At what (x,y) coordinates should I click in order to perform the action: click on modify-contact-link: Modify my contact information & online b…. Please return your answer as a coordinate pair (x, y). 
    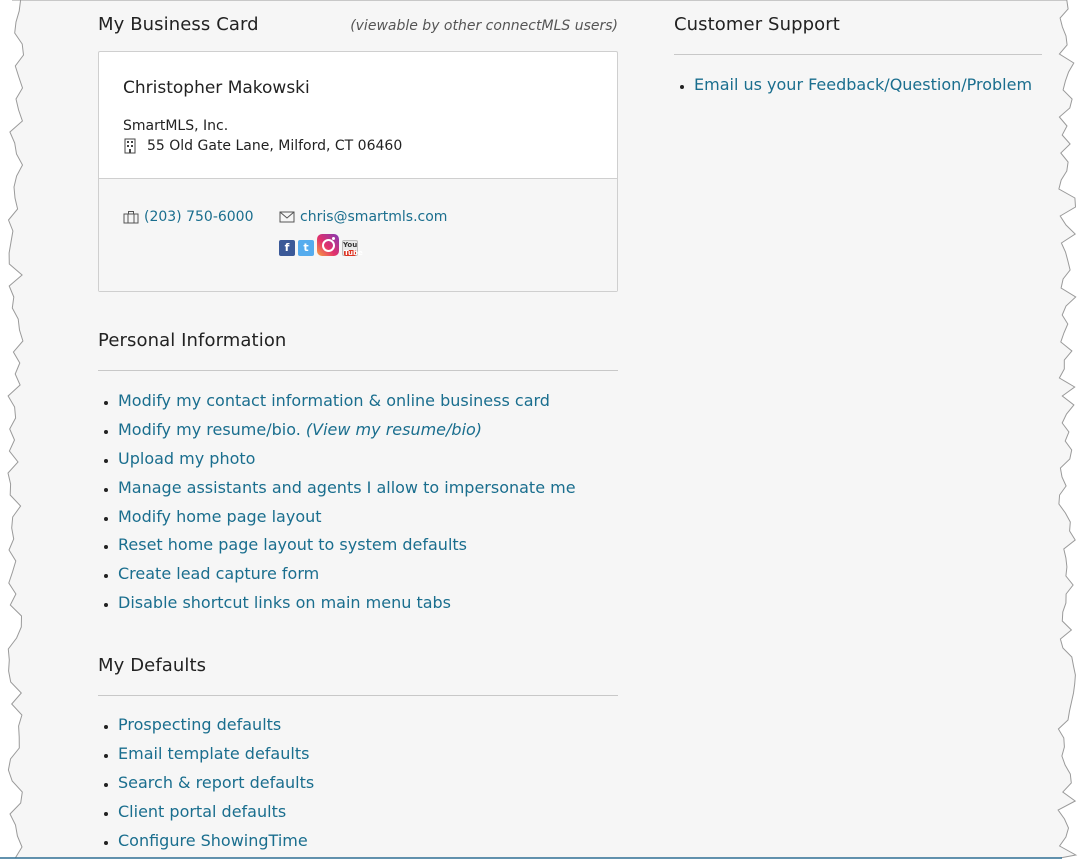
    Looking at the image, I should click on (334, 400).